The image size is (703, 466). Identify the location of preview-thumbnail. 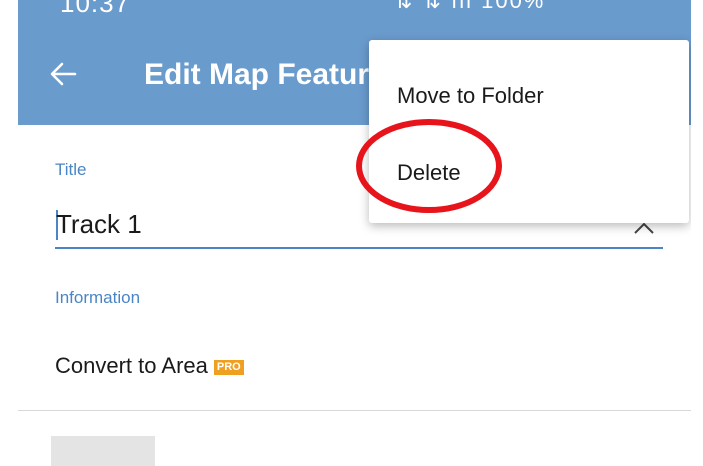
(103, 451).